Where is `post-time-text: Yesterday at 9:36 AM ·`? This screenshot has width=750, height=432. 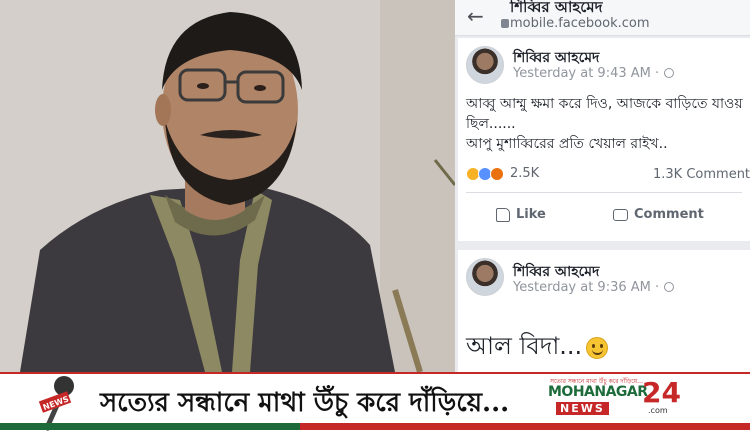 post-time-text: Yesterday at 9:36 AM · is located at coordinates (586, 287).